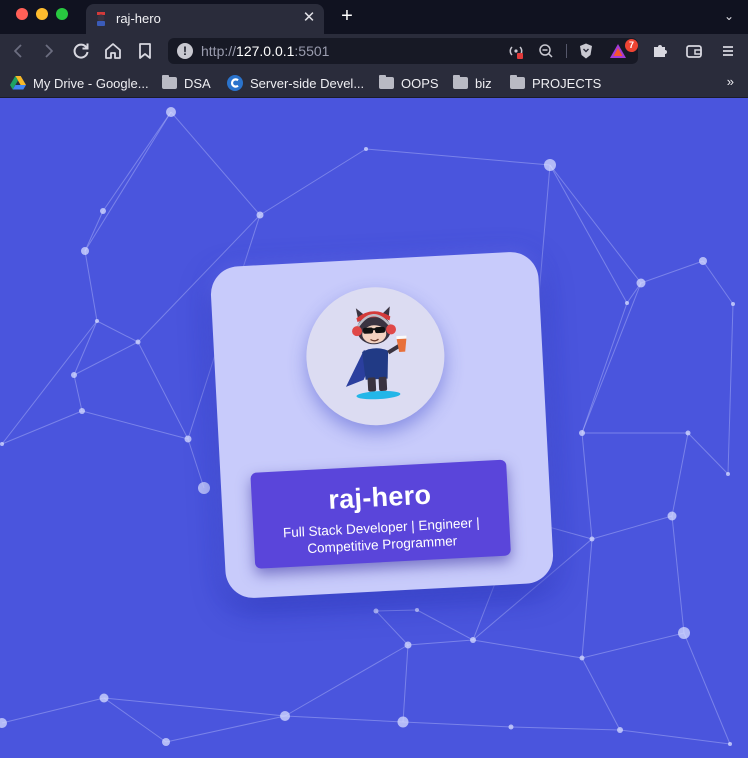 The image size is (748, 758). Describe the element at coordinates (516, 51) in the screenshot. I see `broadcast-icon` at that location.